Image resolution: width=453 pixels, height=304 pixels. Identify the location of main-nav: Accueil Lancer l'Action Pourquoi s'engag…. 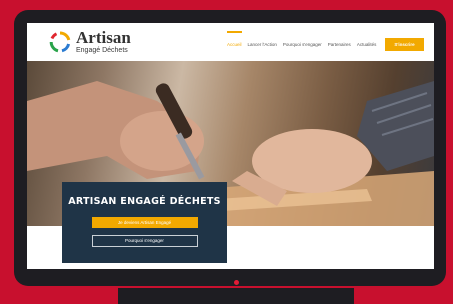
(325, 41).